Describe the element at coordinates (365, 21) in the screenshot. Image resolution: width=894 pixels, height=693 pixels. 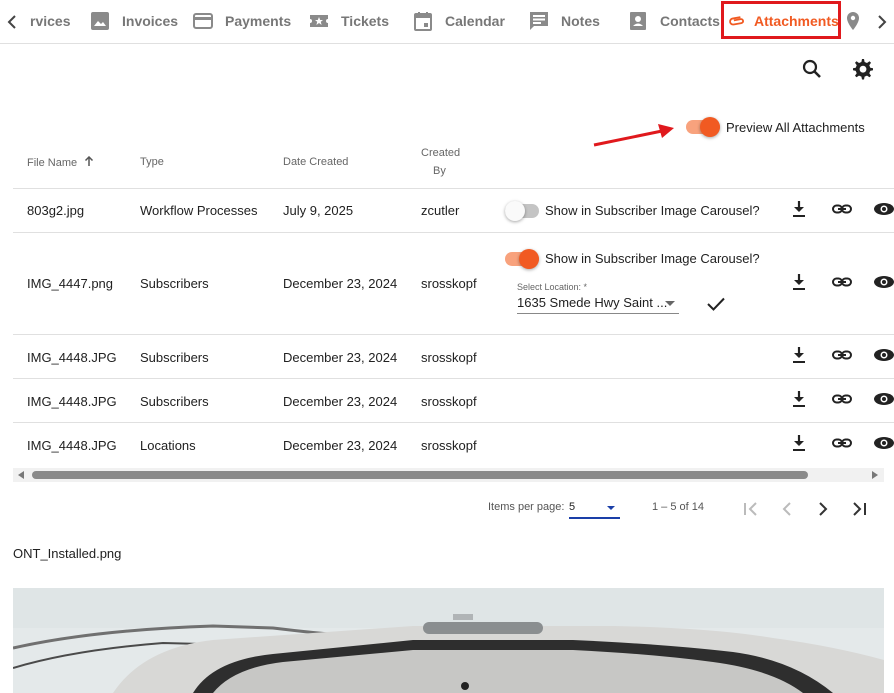
I see `tab-label: Tickets` at that location.